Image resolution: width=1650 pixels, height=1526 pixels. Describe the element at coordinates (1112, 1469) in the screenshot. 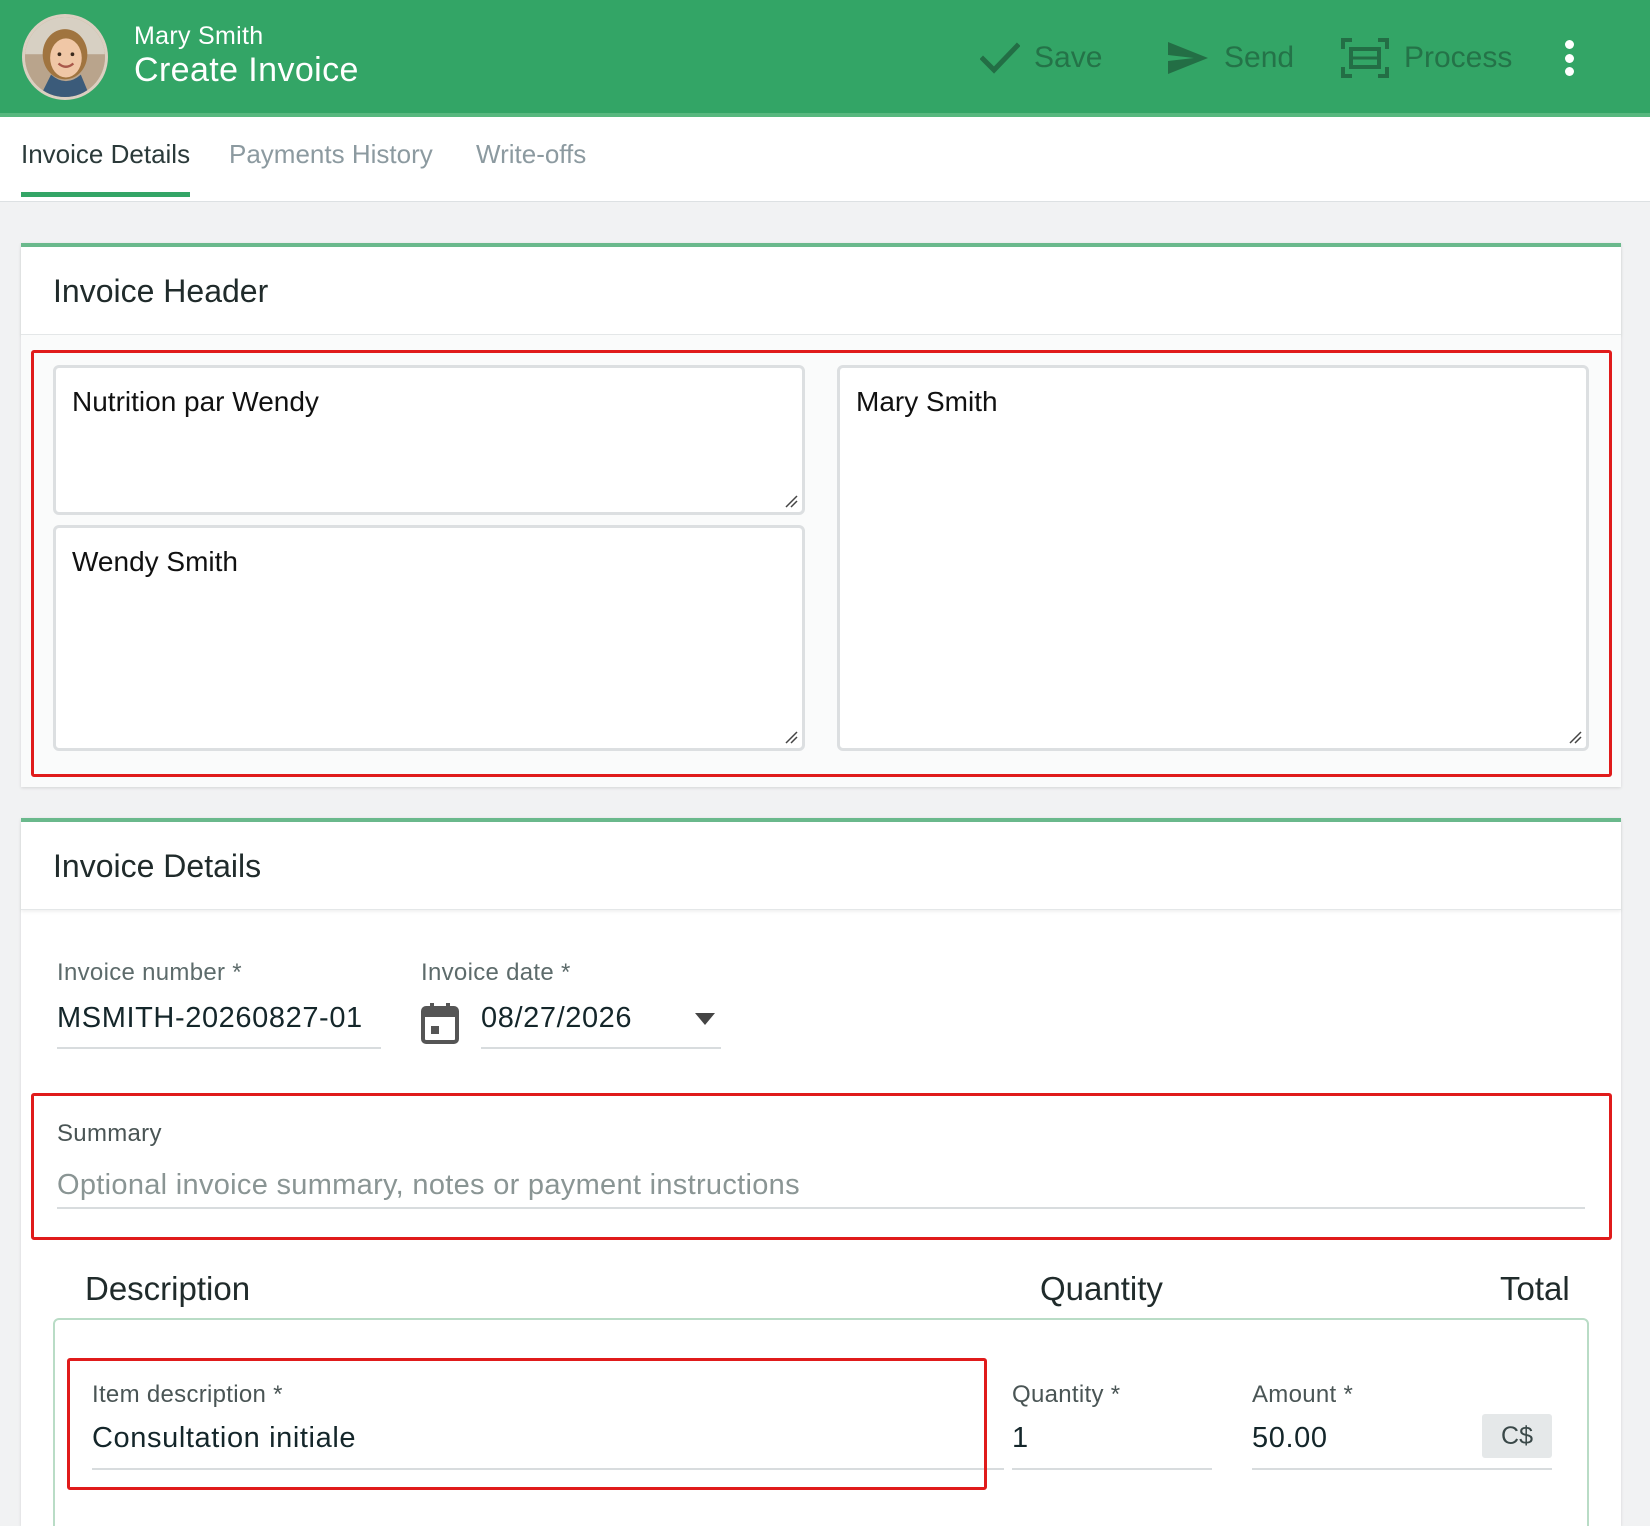

I see `quantity-underline` at that location.